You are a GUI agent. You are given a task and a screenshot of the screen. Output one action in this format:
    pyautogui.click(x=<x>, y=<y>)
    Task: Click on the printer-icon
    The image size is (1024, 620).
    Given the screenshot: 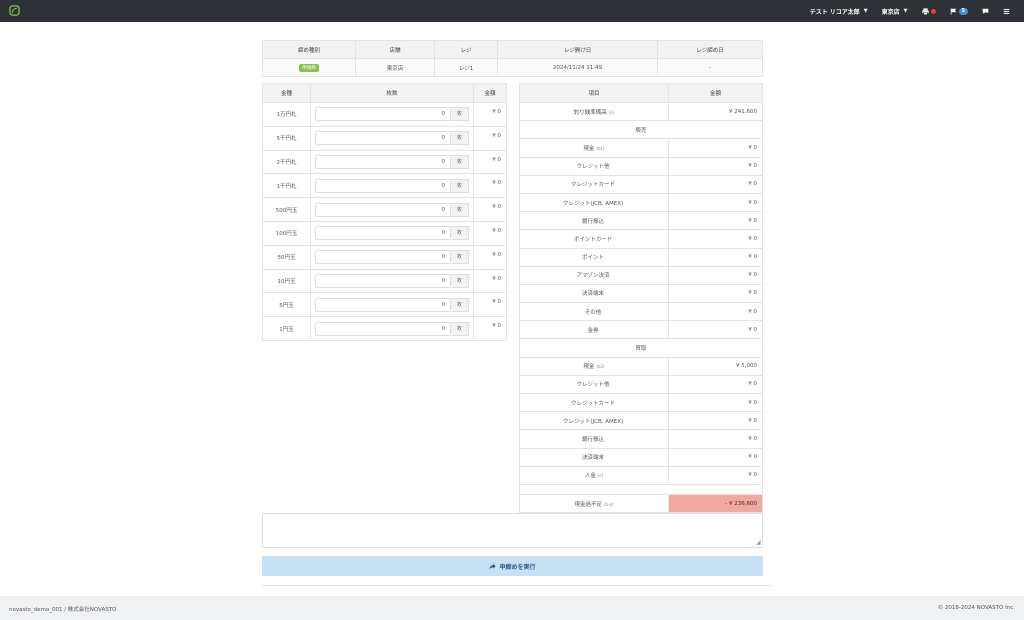 What is the action you would take?
    pyautogui.click(x=925, y=11)
    